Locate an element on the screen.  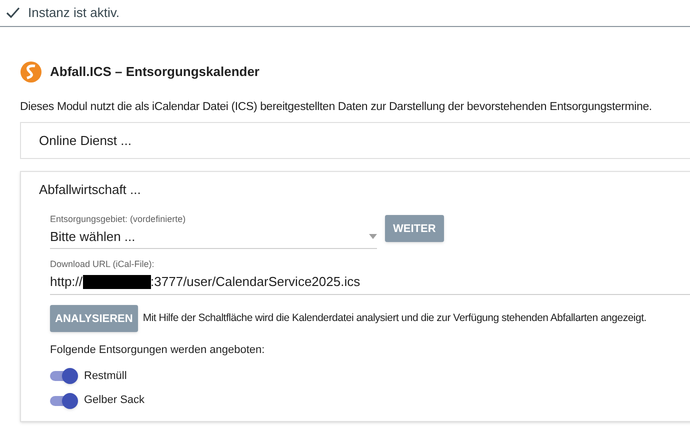
toggle-label: Gelber Sack is located at coordinates (114, 400).